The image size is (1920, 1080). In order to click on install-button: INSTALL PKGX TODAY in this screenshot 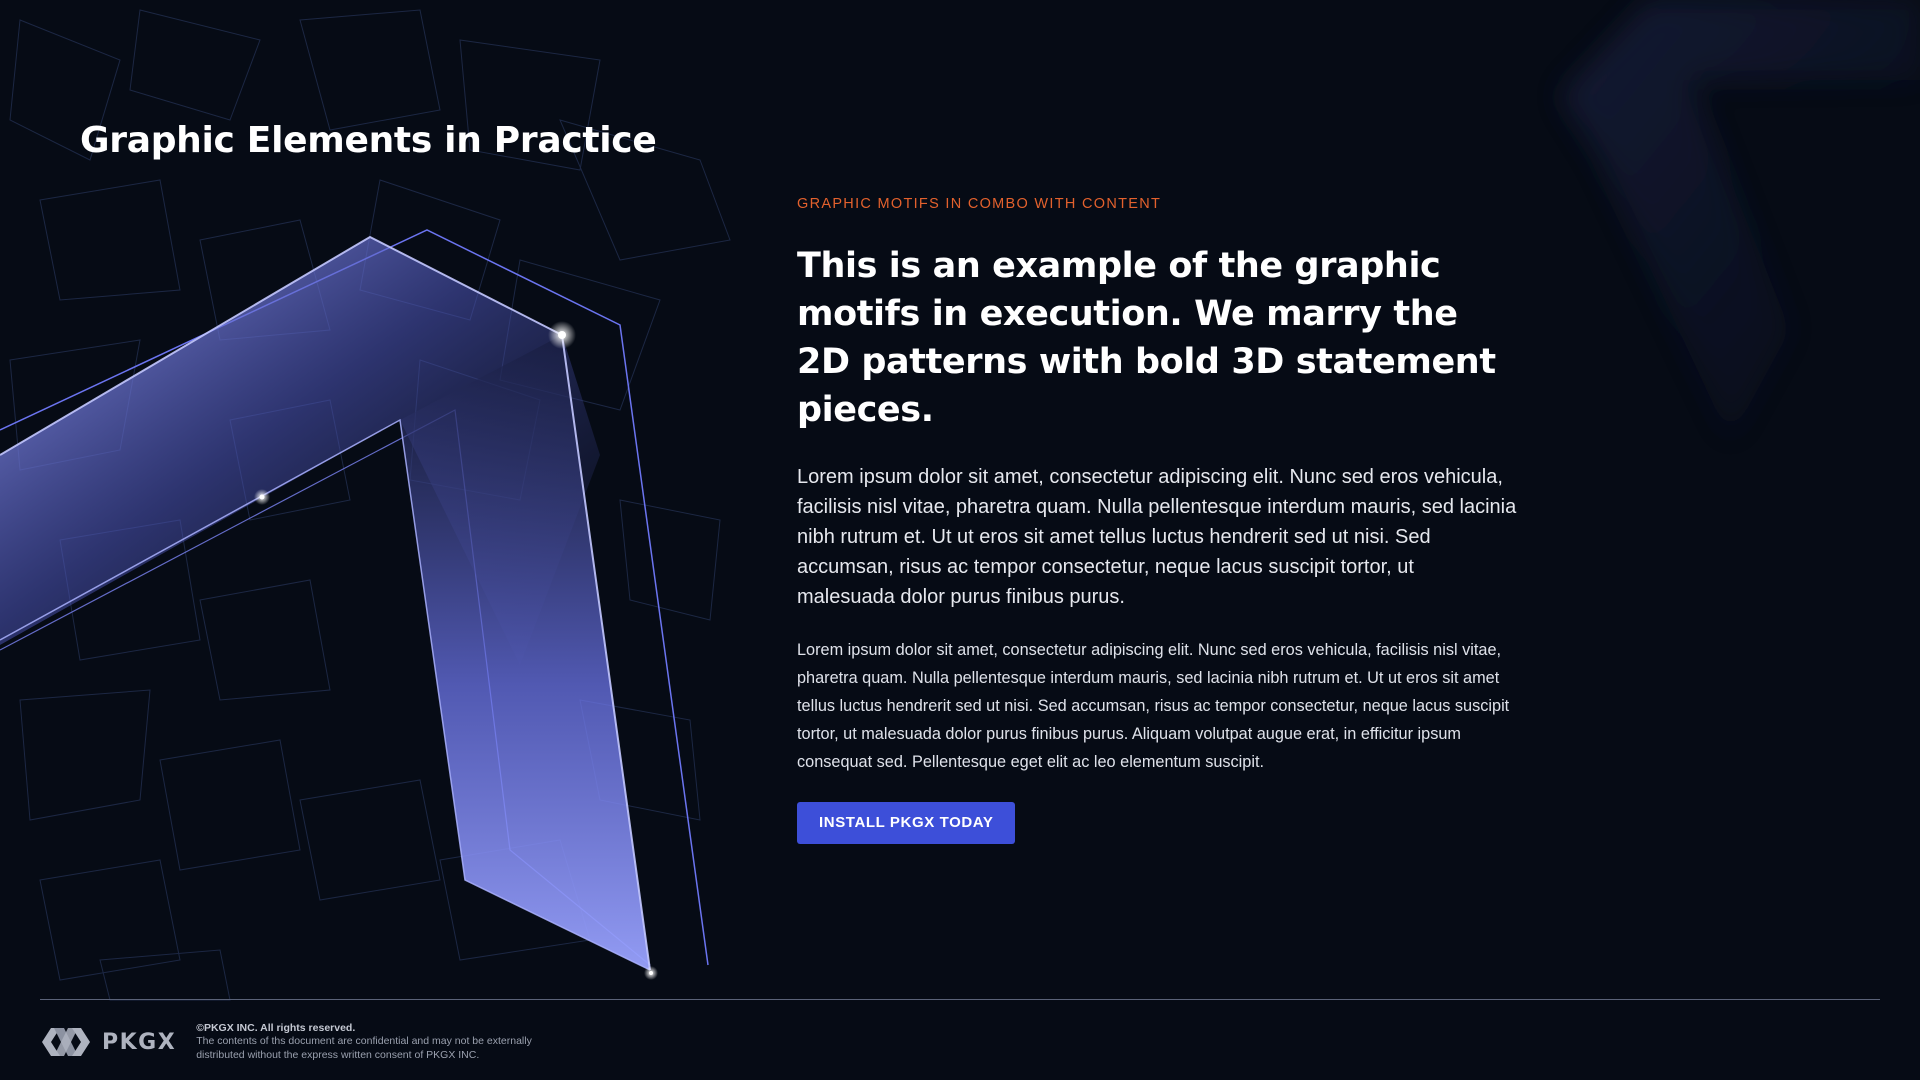, I will do `click(906, 823)`.